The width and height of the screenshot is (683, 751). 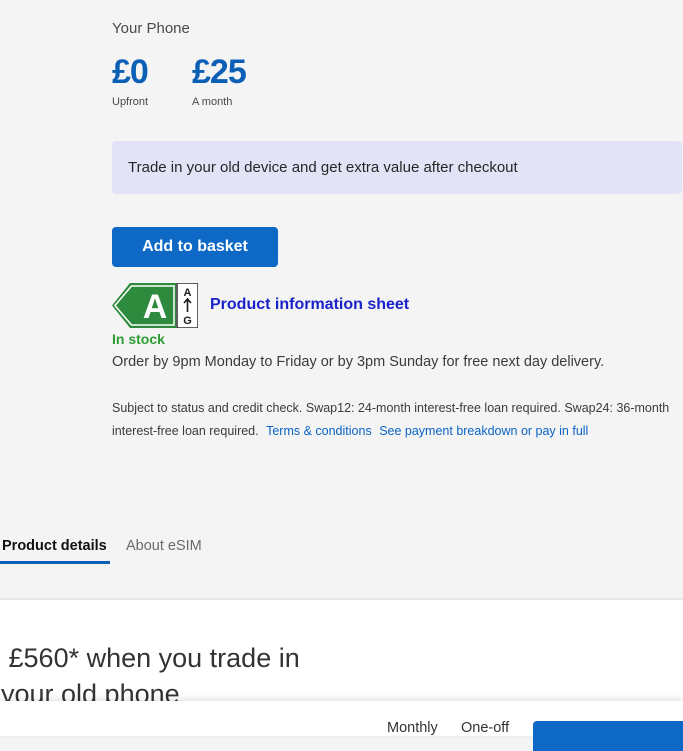 What do you see at coordinates (188, 293) in the screenshot?
I see `energy-scale-top: A` at bounding box center [188, 293].